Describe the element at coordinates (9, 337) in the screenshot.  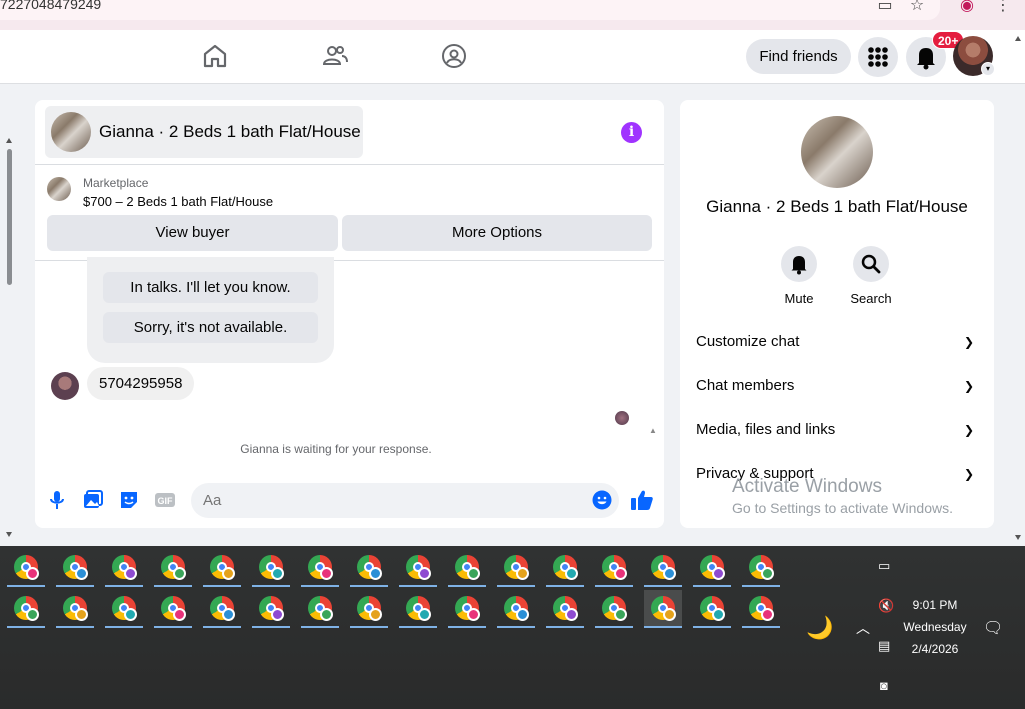
I see `left-scrollbar` at that location.